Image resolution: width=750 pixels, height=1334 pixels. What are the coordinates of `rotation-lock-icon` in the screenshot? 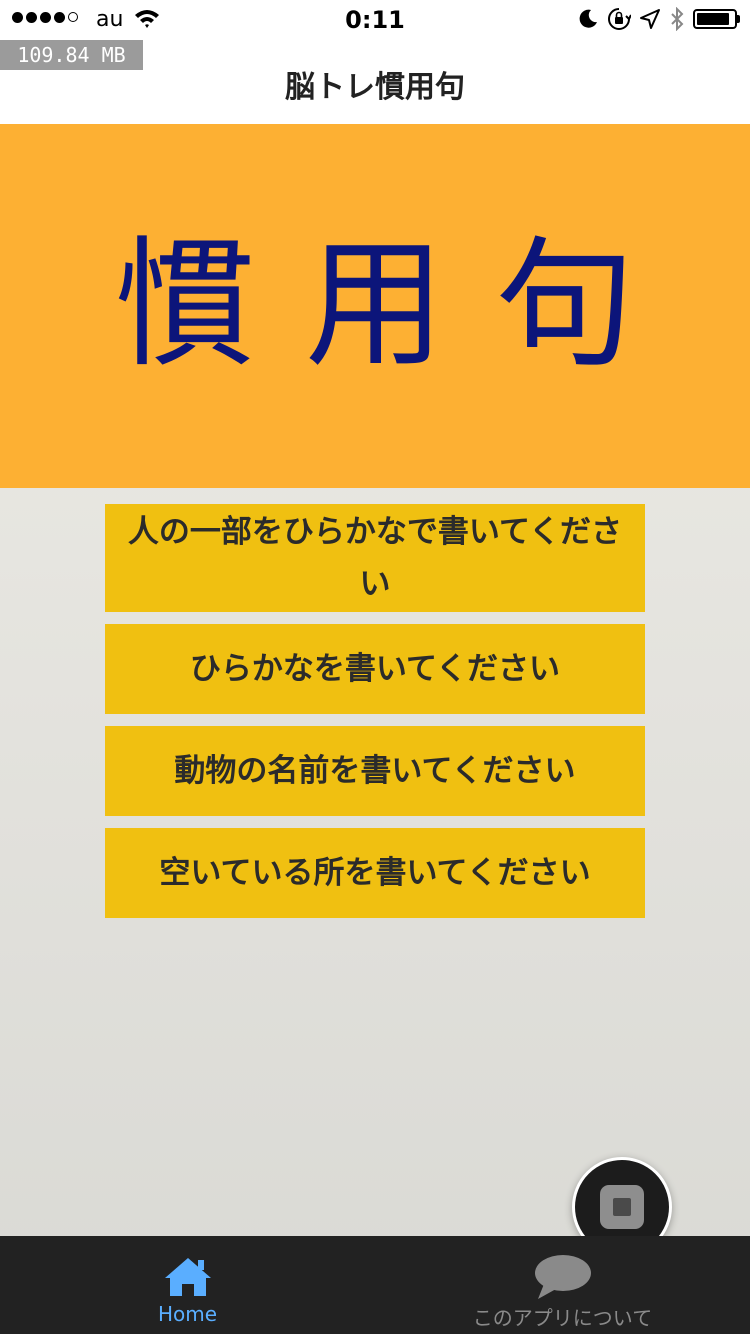 It's located at (619, 19).